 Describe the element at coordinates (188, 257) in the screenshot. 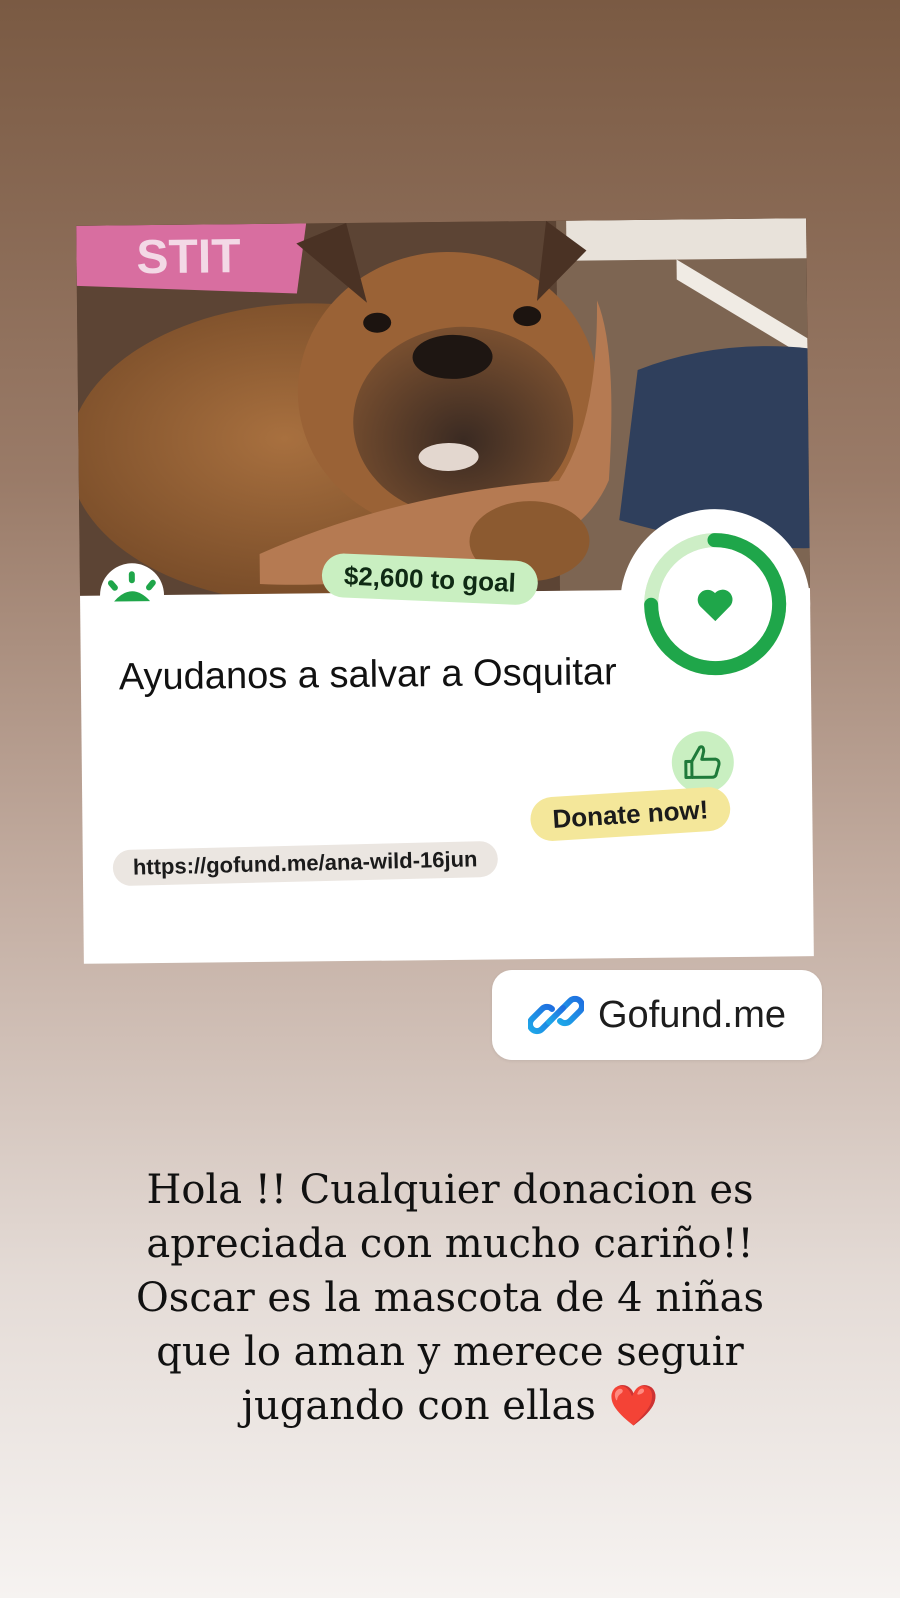

I see `svg-text: STIT` at that location.